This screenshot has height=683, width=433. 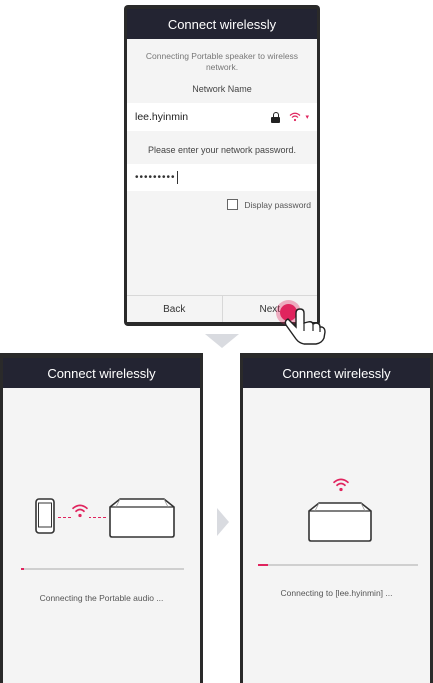 I want to click on display-password-row: Display password, so click(x=222, y=204).